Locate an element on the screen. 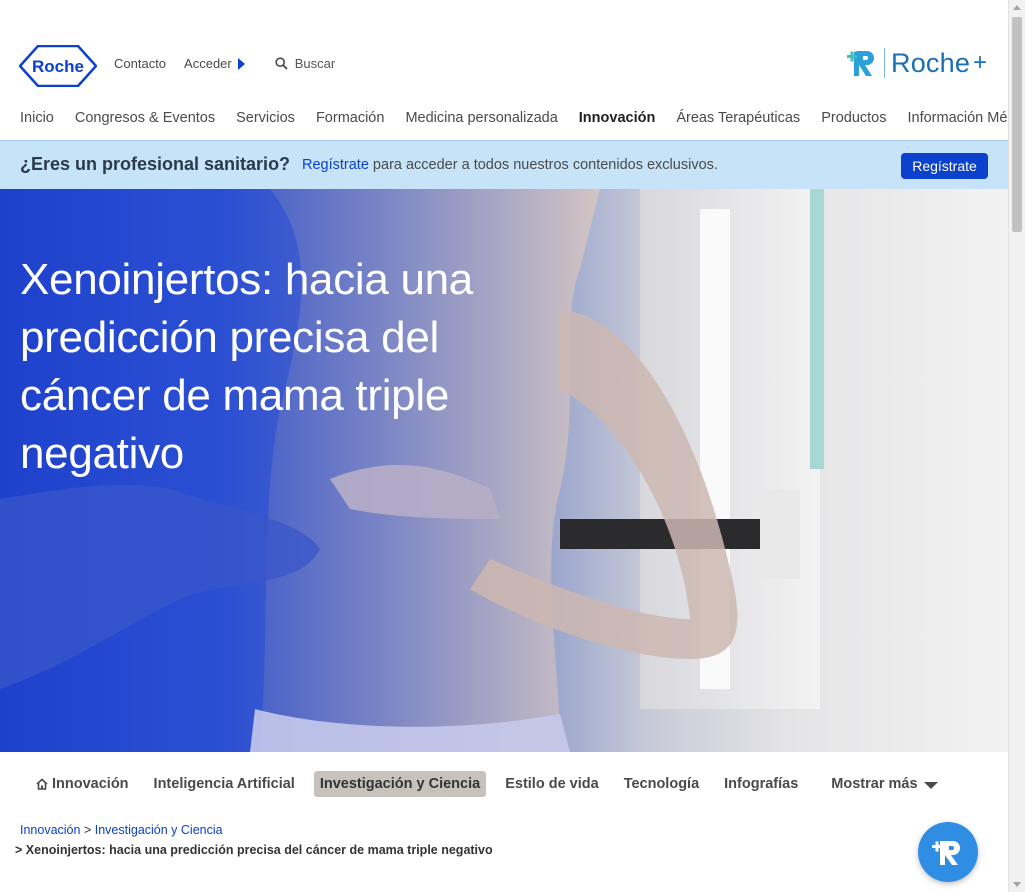  home-icon is located at coordinates (42, 784).